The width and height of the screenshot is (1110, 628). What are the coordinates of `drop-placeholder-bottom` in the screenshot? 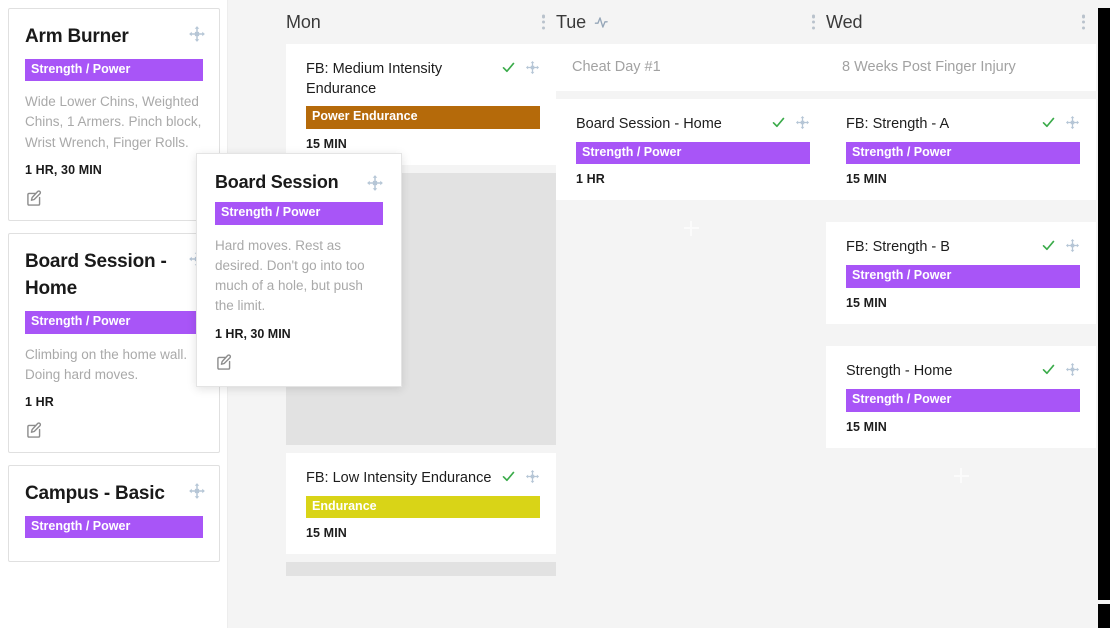 It's located at (421, 569).